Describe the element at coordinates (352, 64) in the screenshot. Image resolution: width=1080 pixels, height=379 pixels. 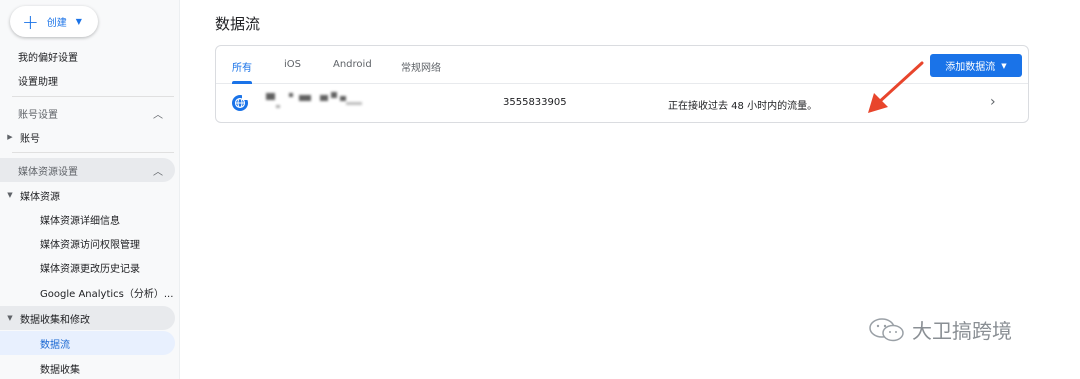
I see `tab-android: Android` at that location.